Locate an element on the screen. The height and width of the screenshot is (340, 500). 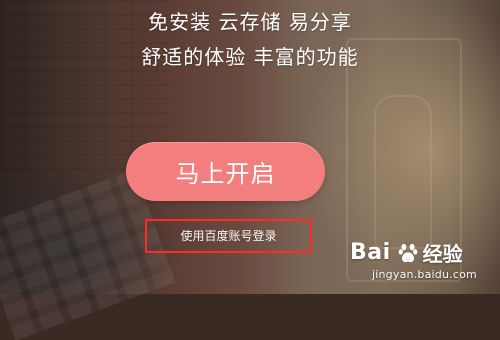
baidu-jingyan-watermark: Bai 经验 jingyan.baidu.com is located at coordinates (420, 263).